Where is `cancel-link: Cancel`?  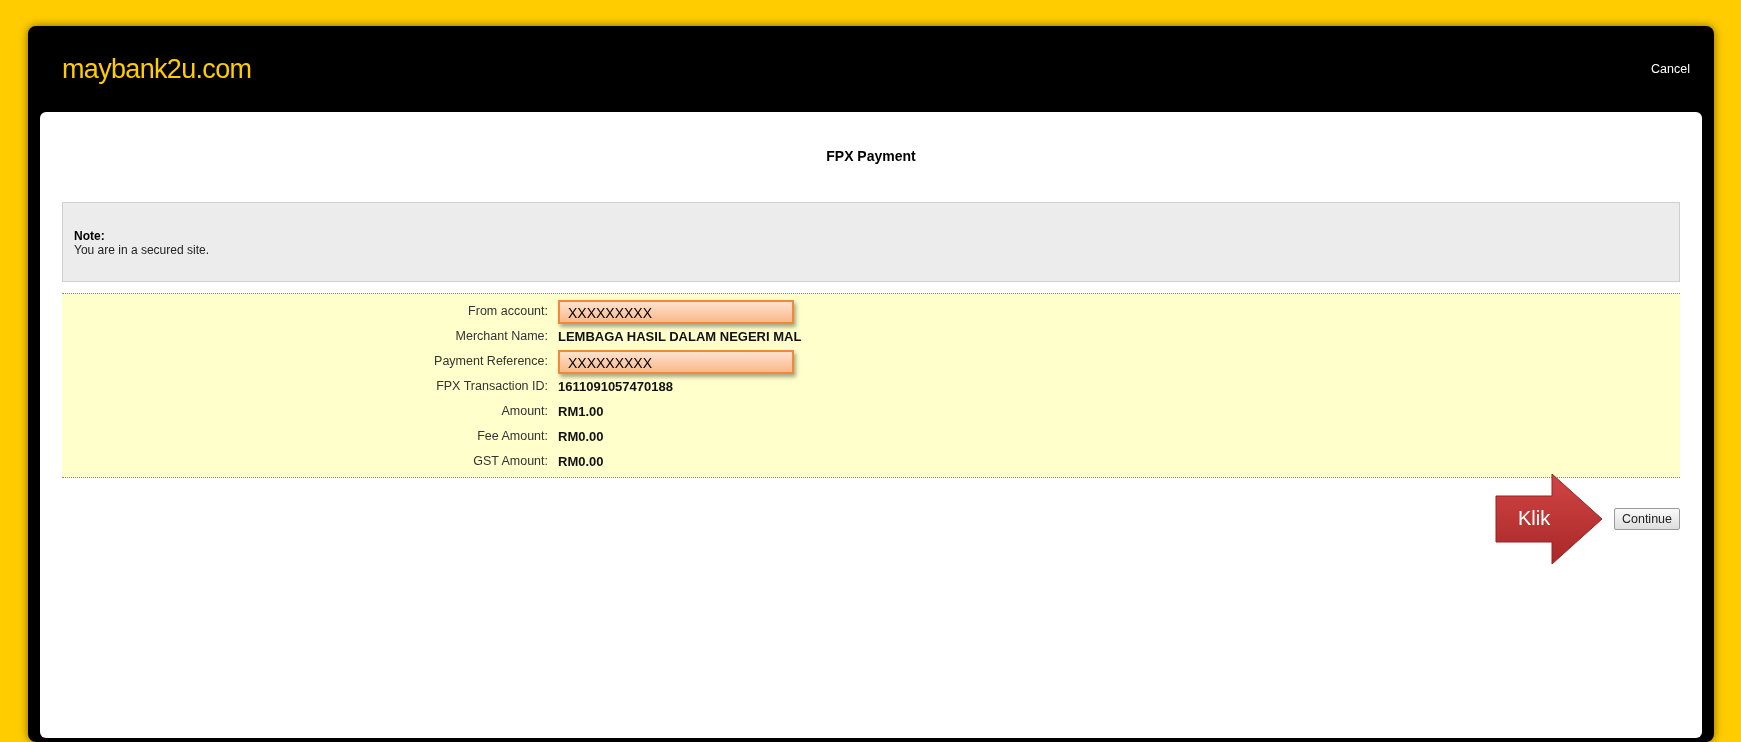 cancel-link: Cancel is located at coordinates (1670, 69).